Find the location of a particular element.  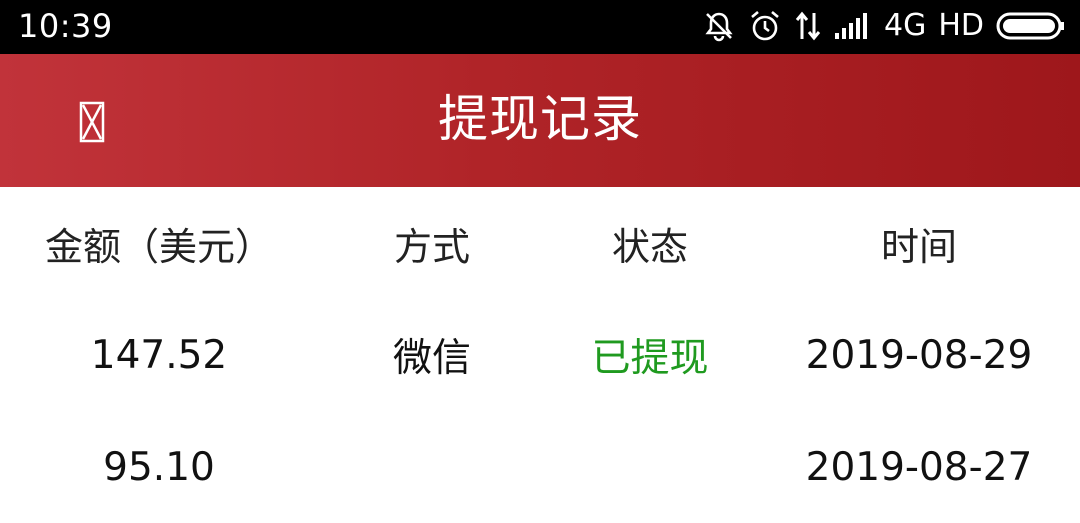

data-arrows-icon is located at coordinates (808, 26).